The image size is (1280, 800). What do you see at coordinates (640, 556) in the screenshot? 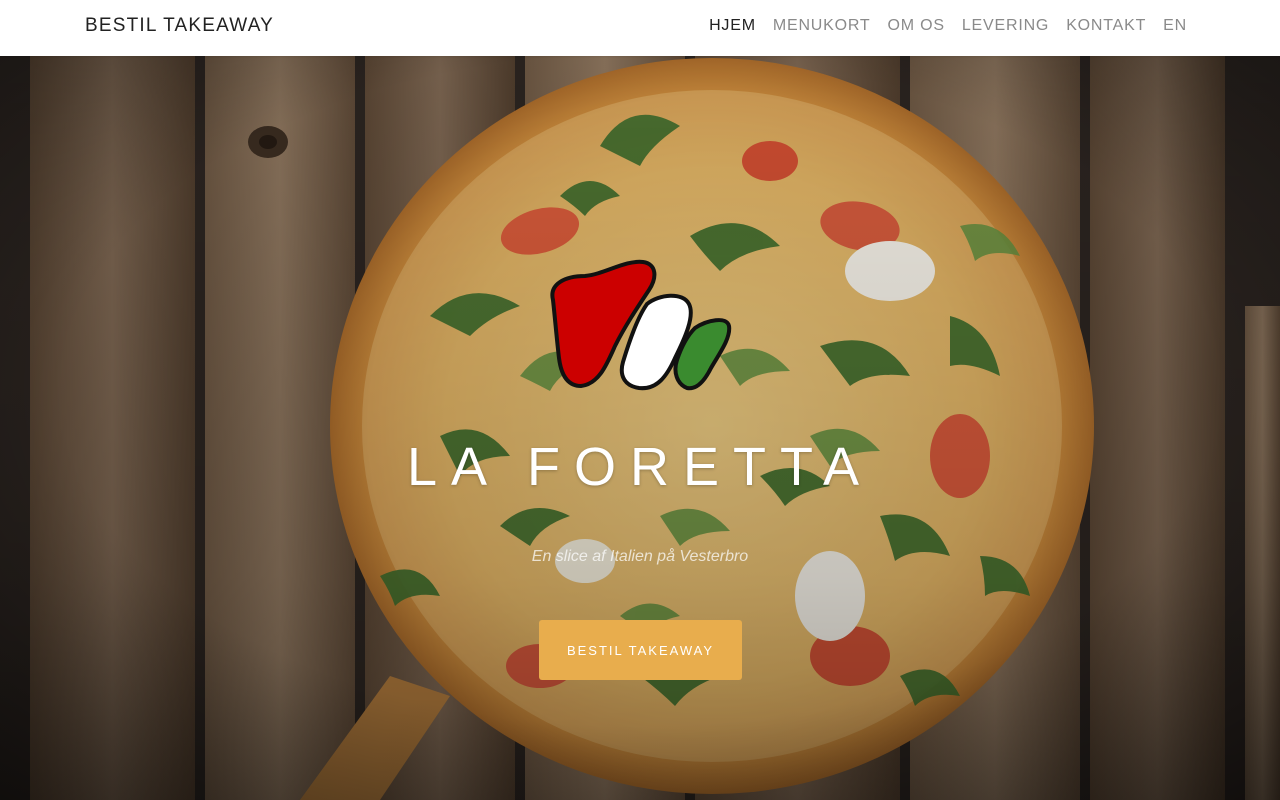
I see `hero-subtitle: En slice af Italien på Vesterbro` at bounding box center [640, 556].